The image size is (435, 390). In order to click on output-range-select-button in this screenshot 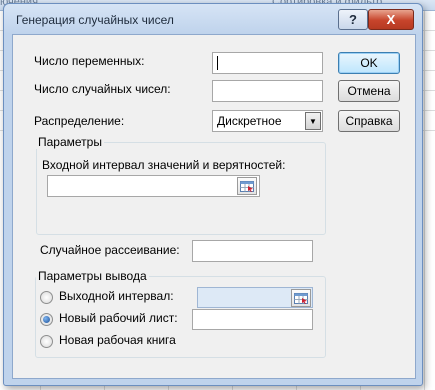, I will do `click(301, 298)`.